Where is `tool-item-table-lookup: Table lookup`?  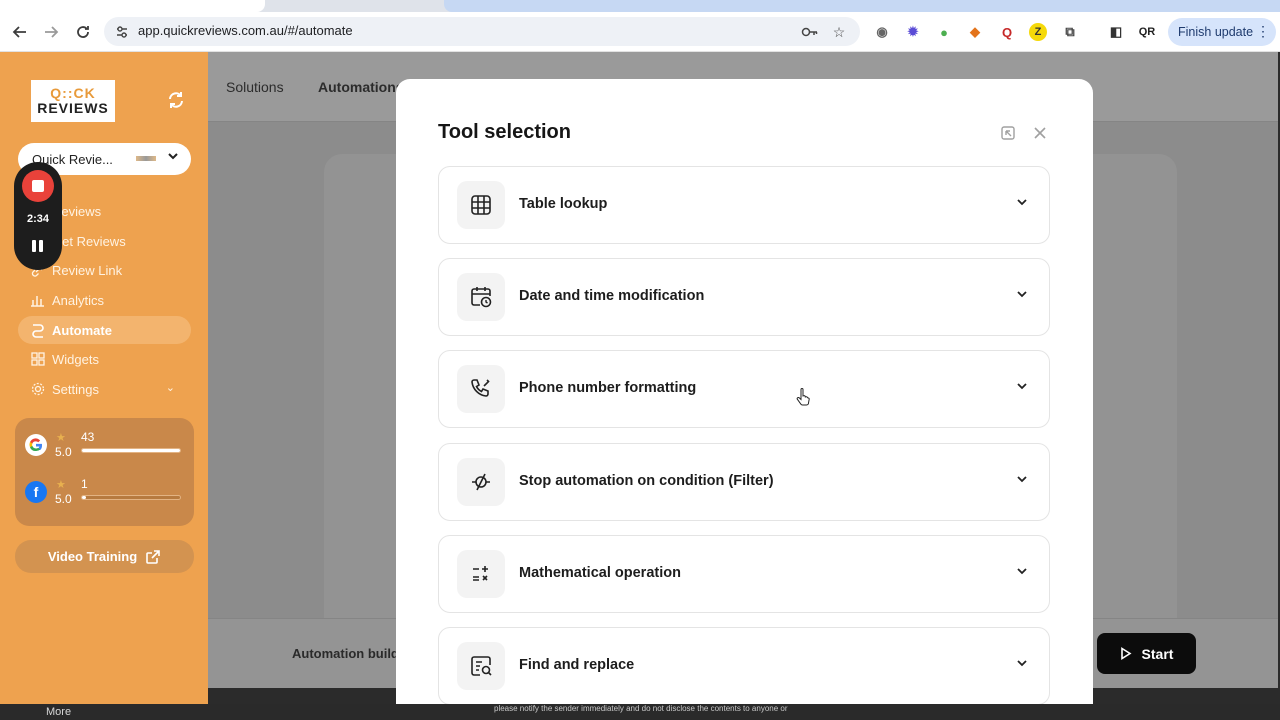 tool-item-table-lookup: Table lookup is located at coordinates (744, 205).